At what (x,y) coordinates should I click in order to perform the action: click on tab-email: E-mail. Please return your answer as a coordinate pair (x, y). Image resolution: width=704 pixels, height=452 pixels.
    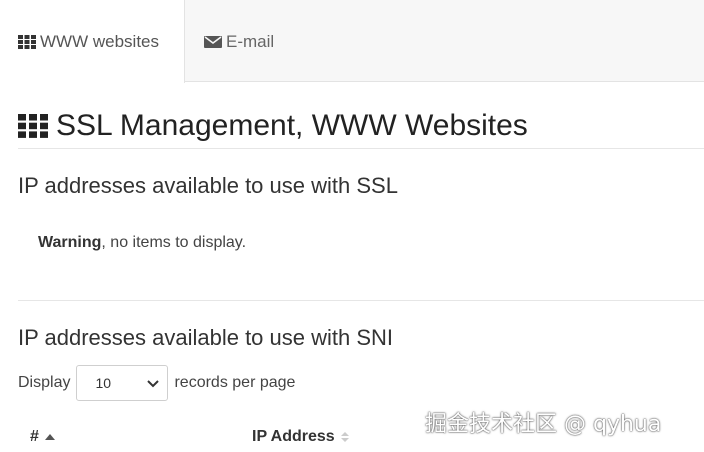
    Looking at the image, I should click on (239, 41).